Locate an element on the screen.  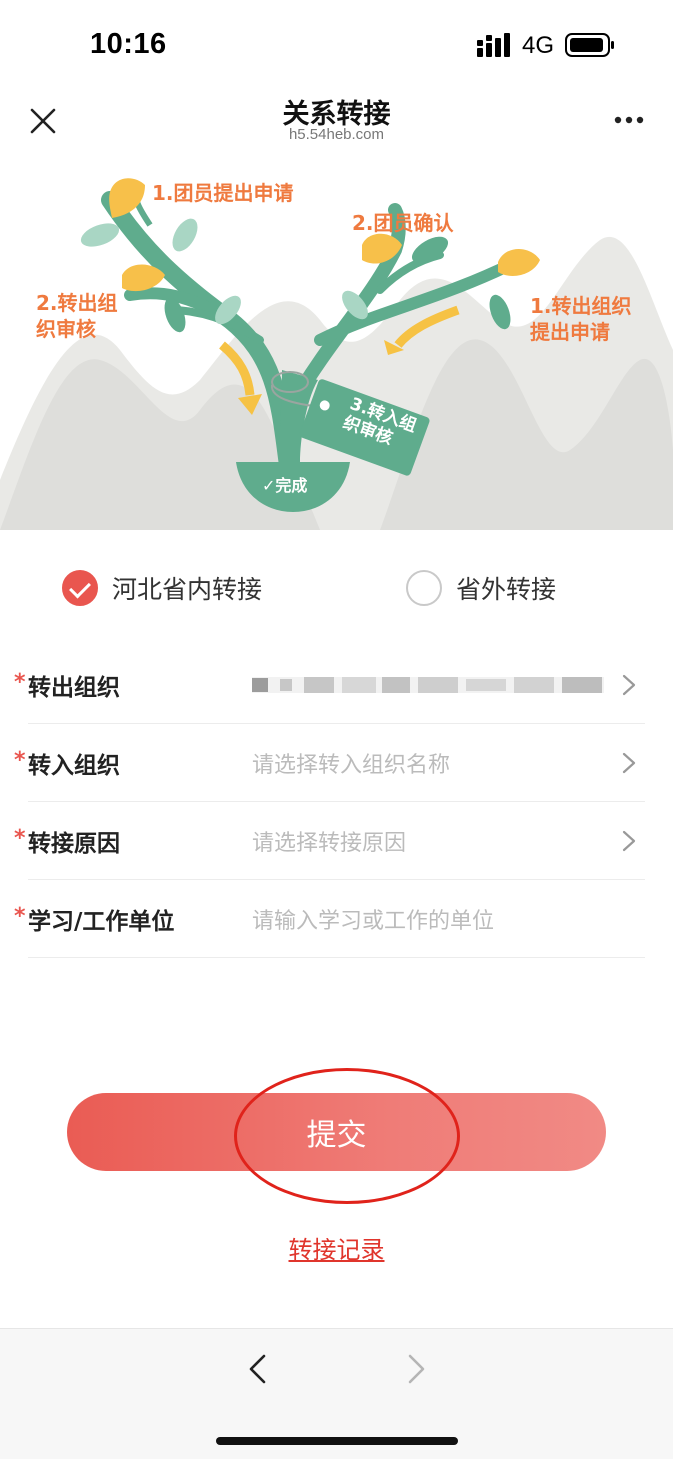
battery-icon is located at coordinates (589, 45).